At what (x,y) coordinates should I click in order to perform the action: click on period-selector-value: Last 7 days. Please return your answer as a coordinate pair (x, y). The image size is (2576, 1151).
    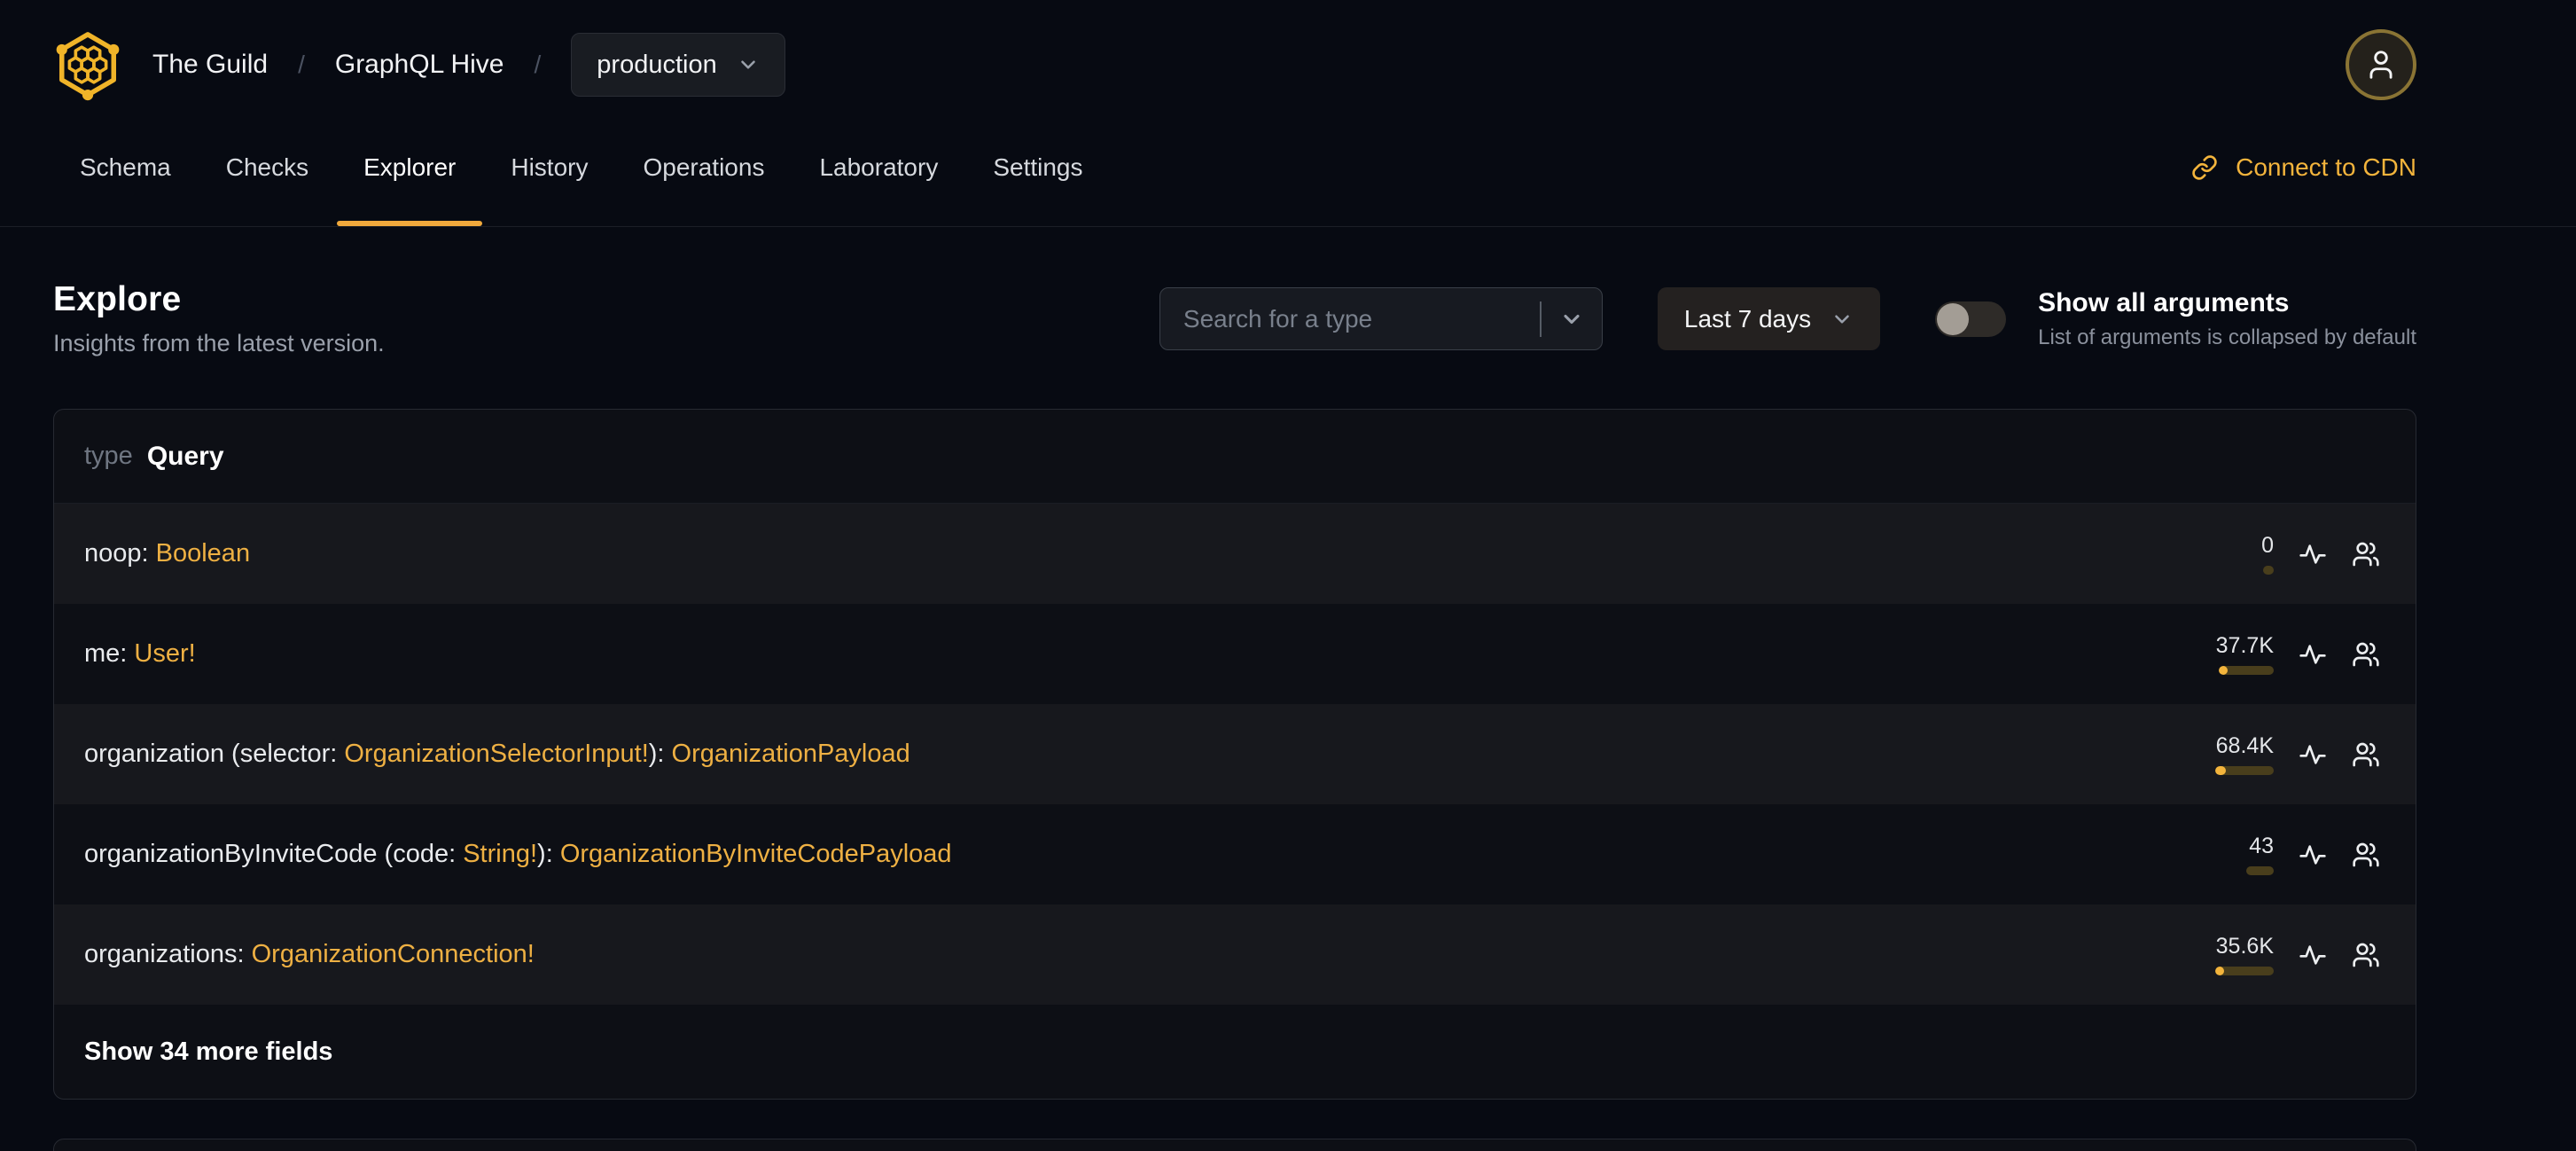
    Looking at the image, I should click on (1747, 318).